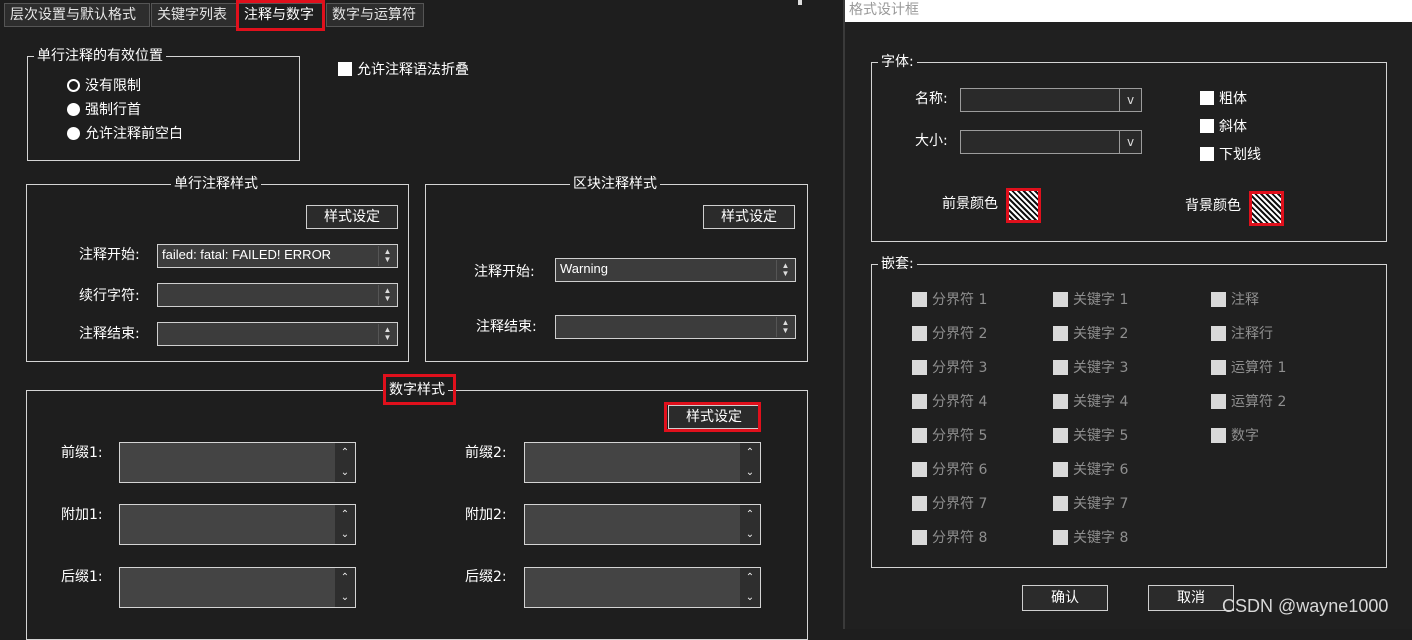 Image resolution: width=1412 pixels, height=640 pixels. What do you see at coordinates (113, 86) in the screenshot?
I see `radio-label: 没有限制` at bounding box center [113, 86].